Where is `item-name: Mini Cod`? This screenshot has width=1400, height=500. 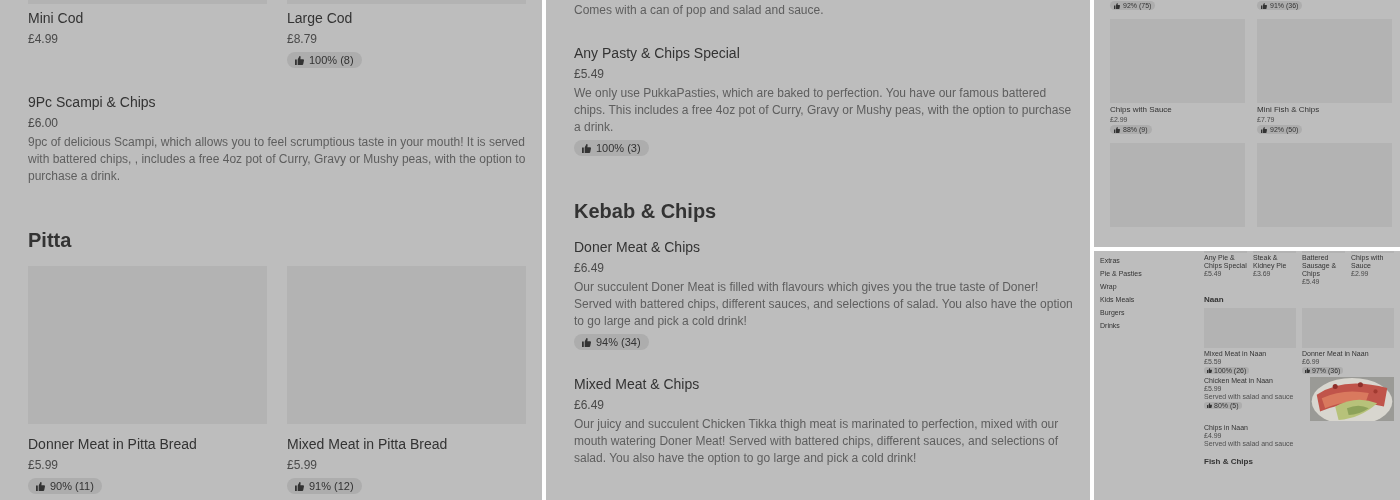 item-name: Mini Cod is located at coordinates (56, 18).